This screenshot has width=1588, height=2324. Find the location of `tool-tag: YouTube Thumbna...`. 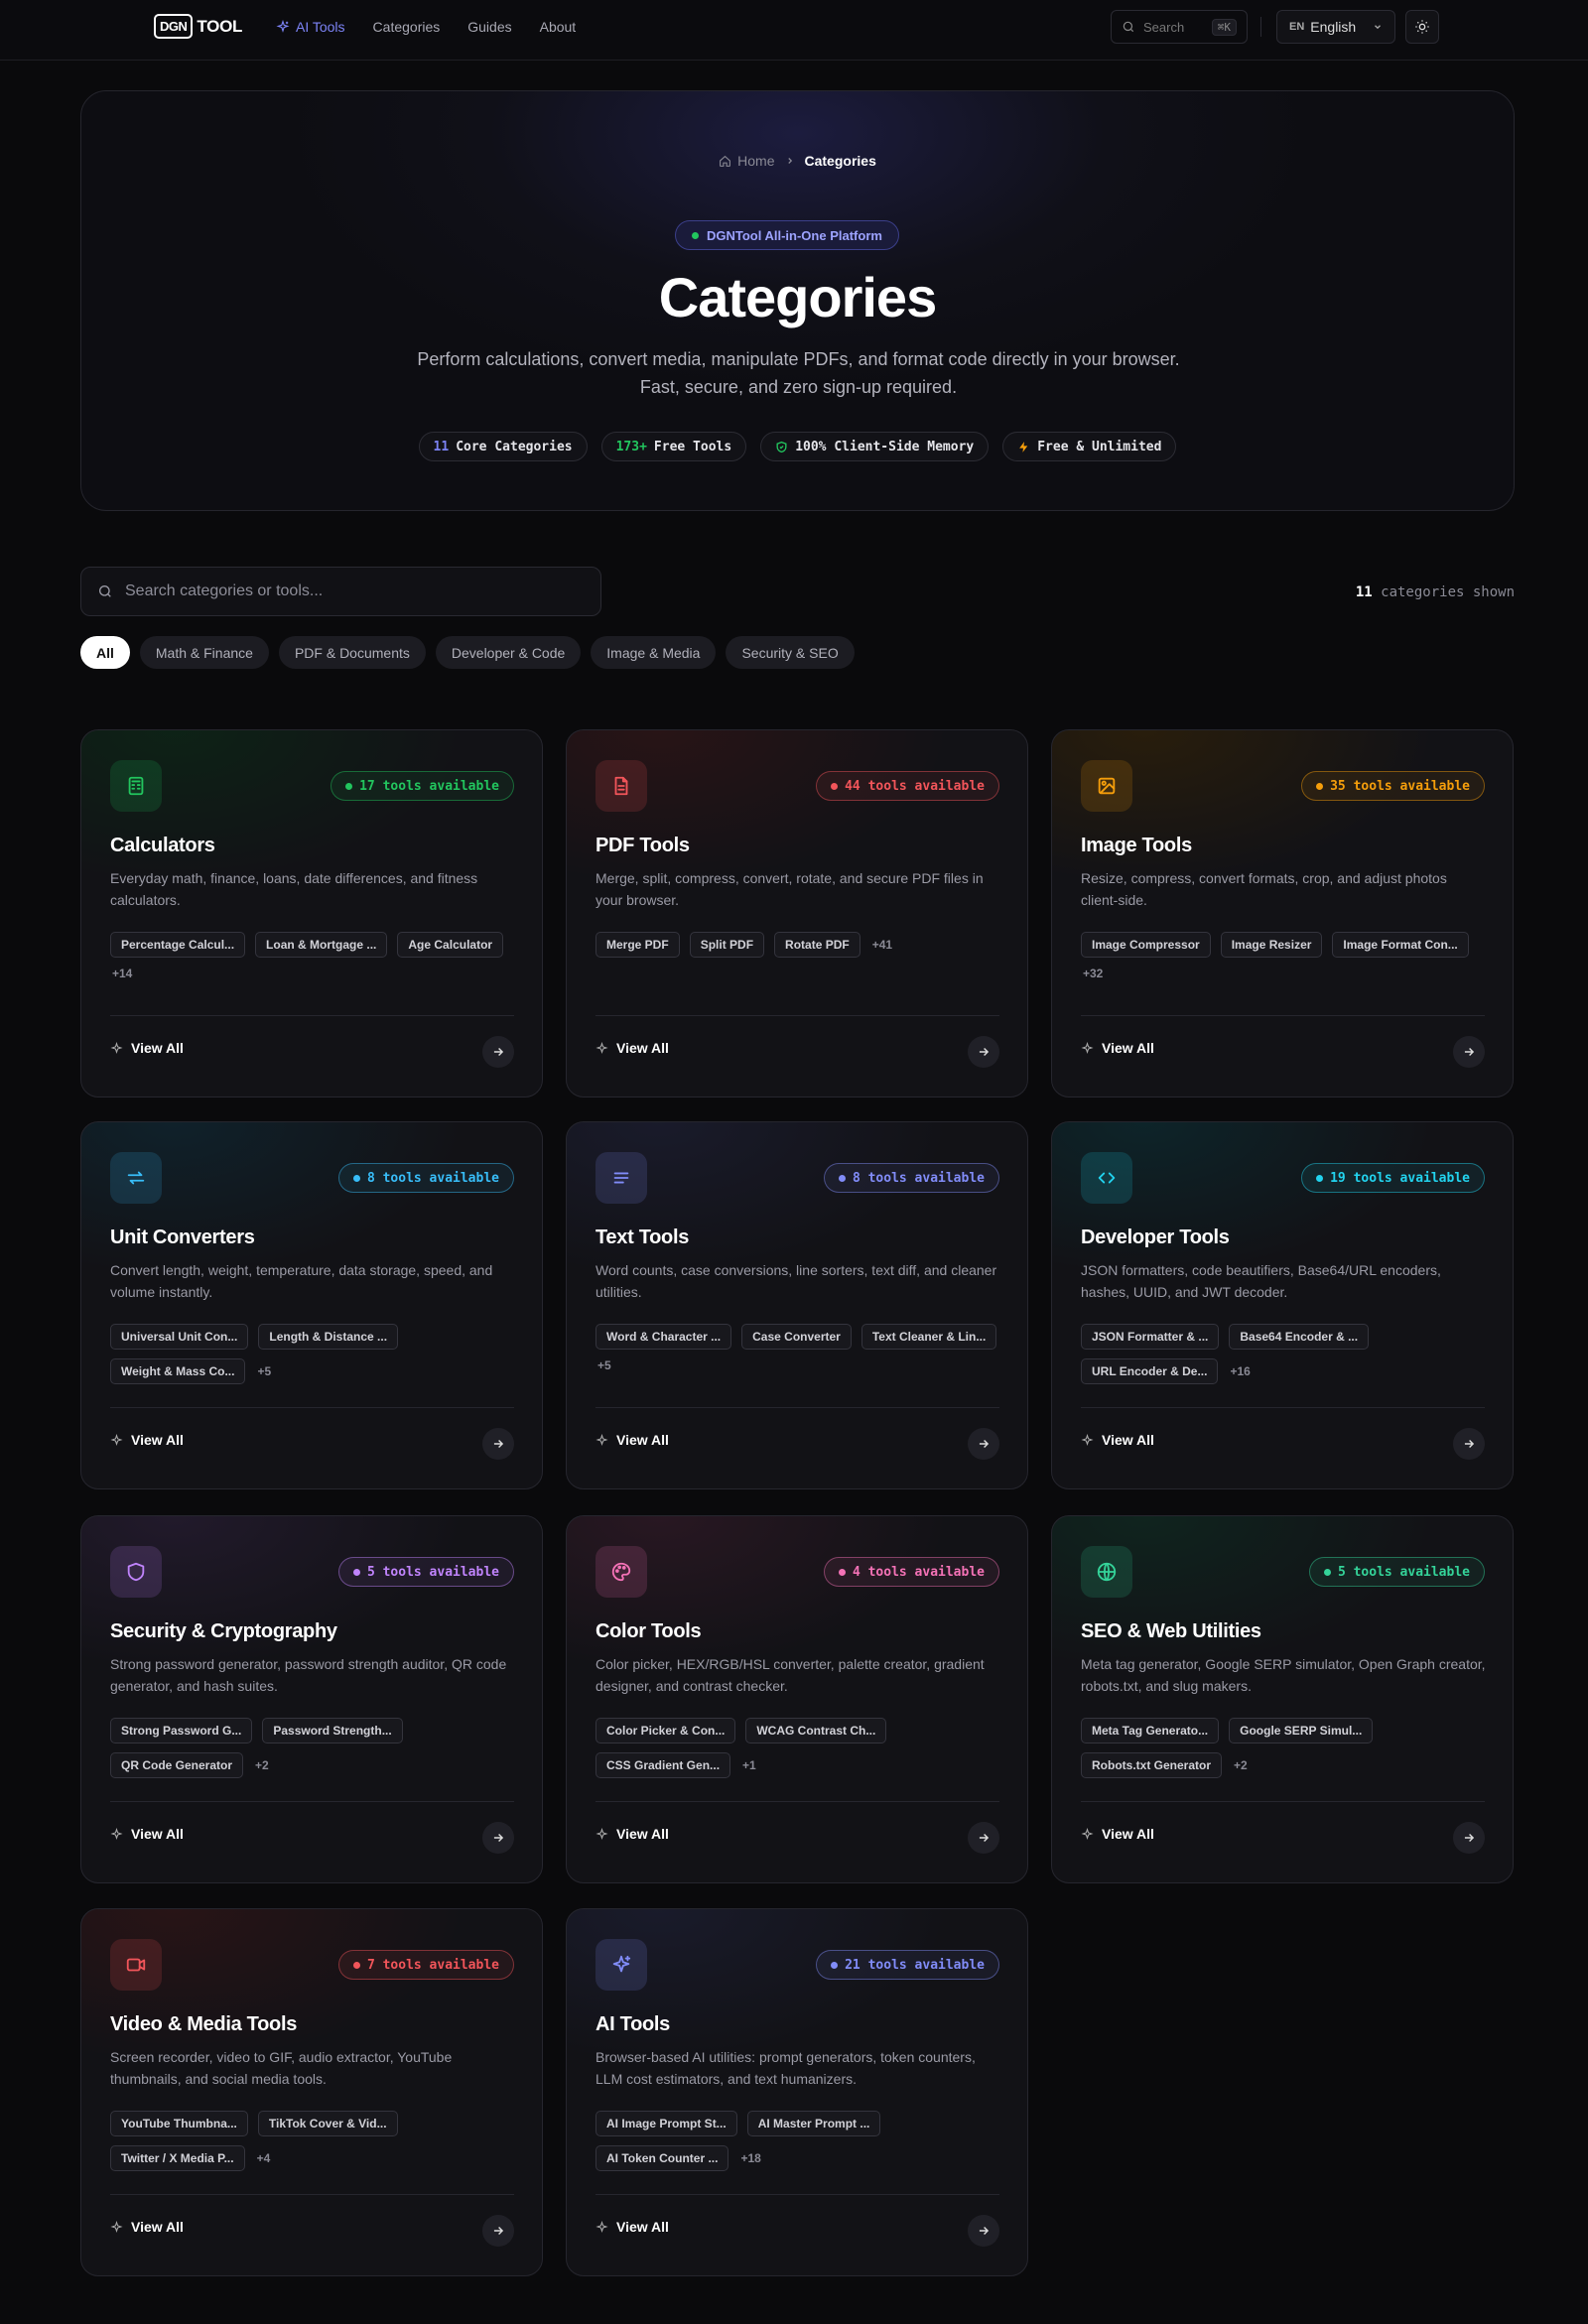

tool-tag: YouTube Thumbna... is located at coordinates (179, 2123).